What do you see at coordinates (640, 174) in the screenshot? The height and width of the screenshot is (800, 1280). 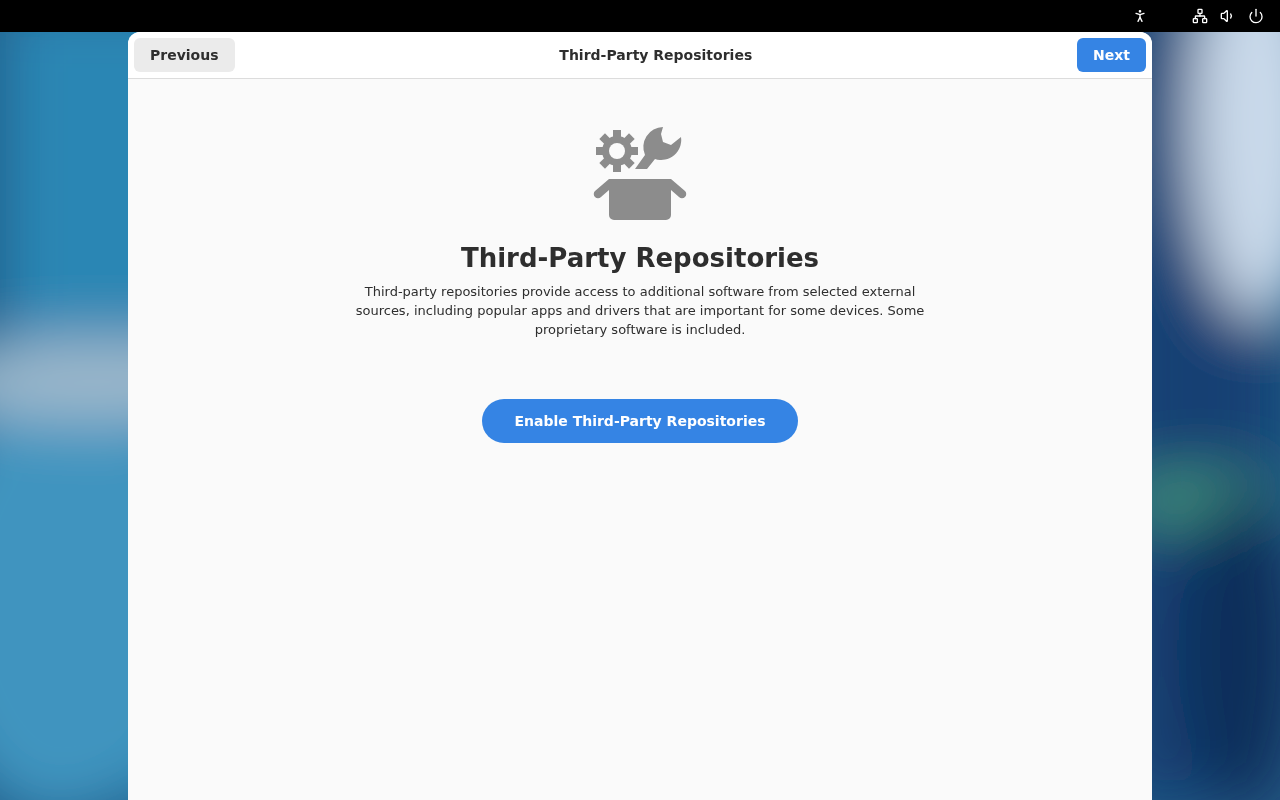 I see `toolbox-icon` at bounding box center [640, 174].